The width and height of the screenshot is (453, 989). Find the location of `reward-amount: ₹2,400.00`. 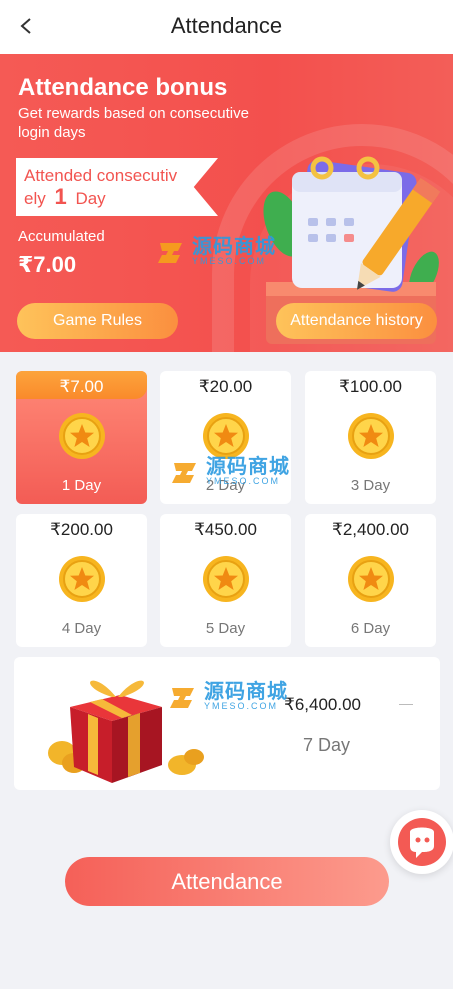

reward-amount: ₹2,400.00 is located at coordinates (370, 529).